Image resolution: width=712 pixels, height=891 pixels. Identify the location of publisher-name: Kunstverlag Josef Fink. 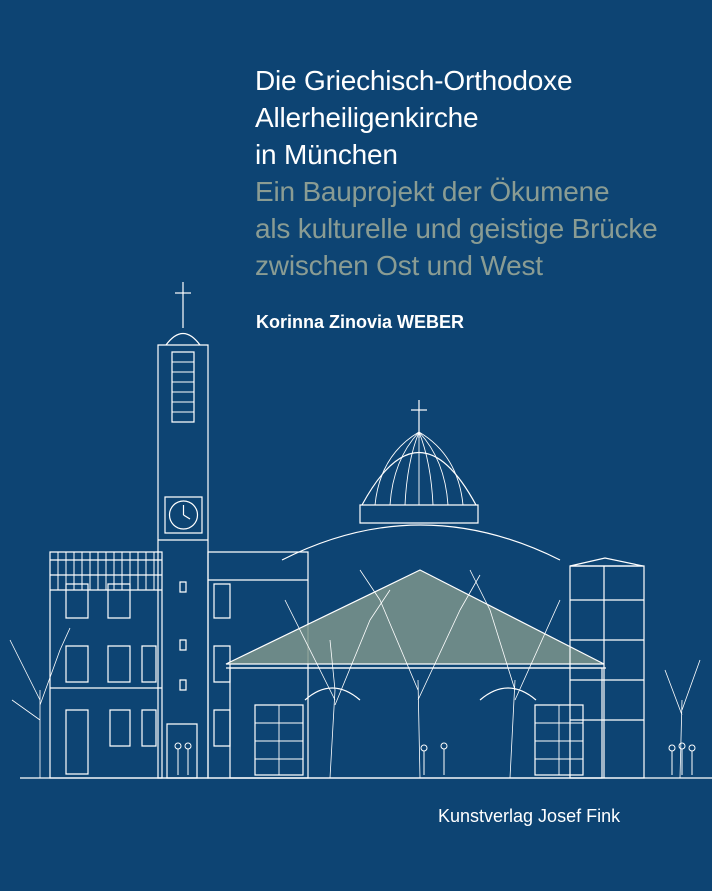
(529, 816).